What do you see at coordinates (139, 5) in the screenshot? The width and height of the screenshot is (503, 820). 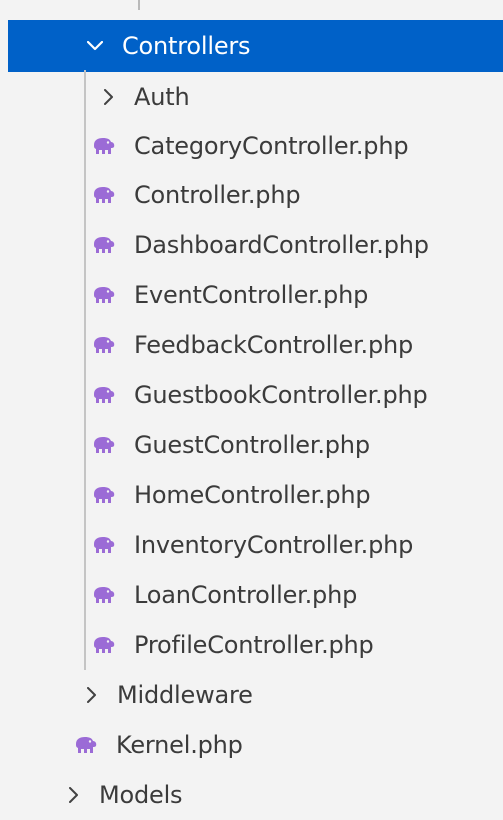 I see `tree-guide-stub` at bounding box center [139, 5].